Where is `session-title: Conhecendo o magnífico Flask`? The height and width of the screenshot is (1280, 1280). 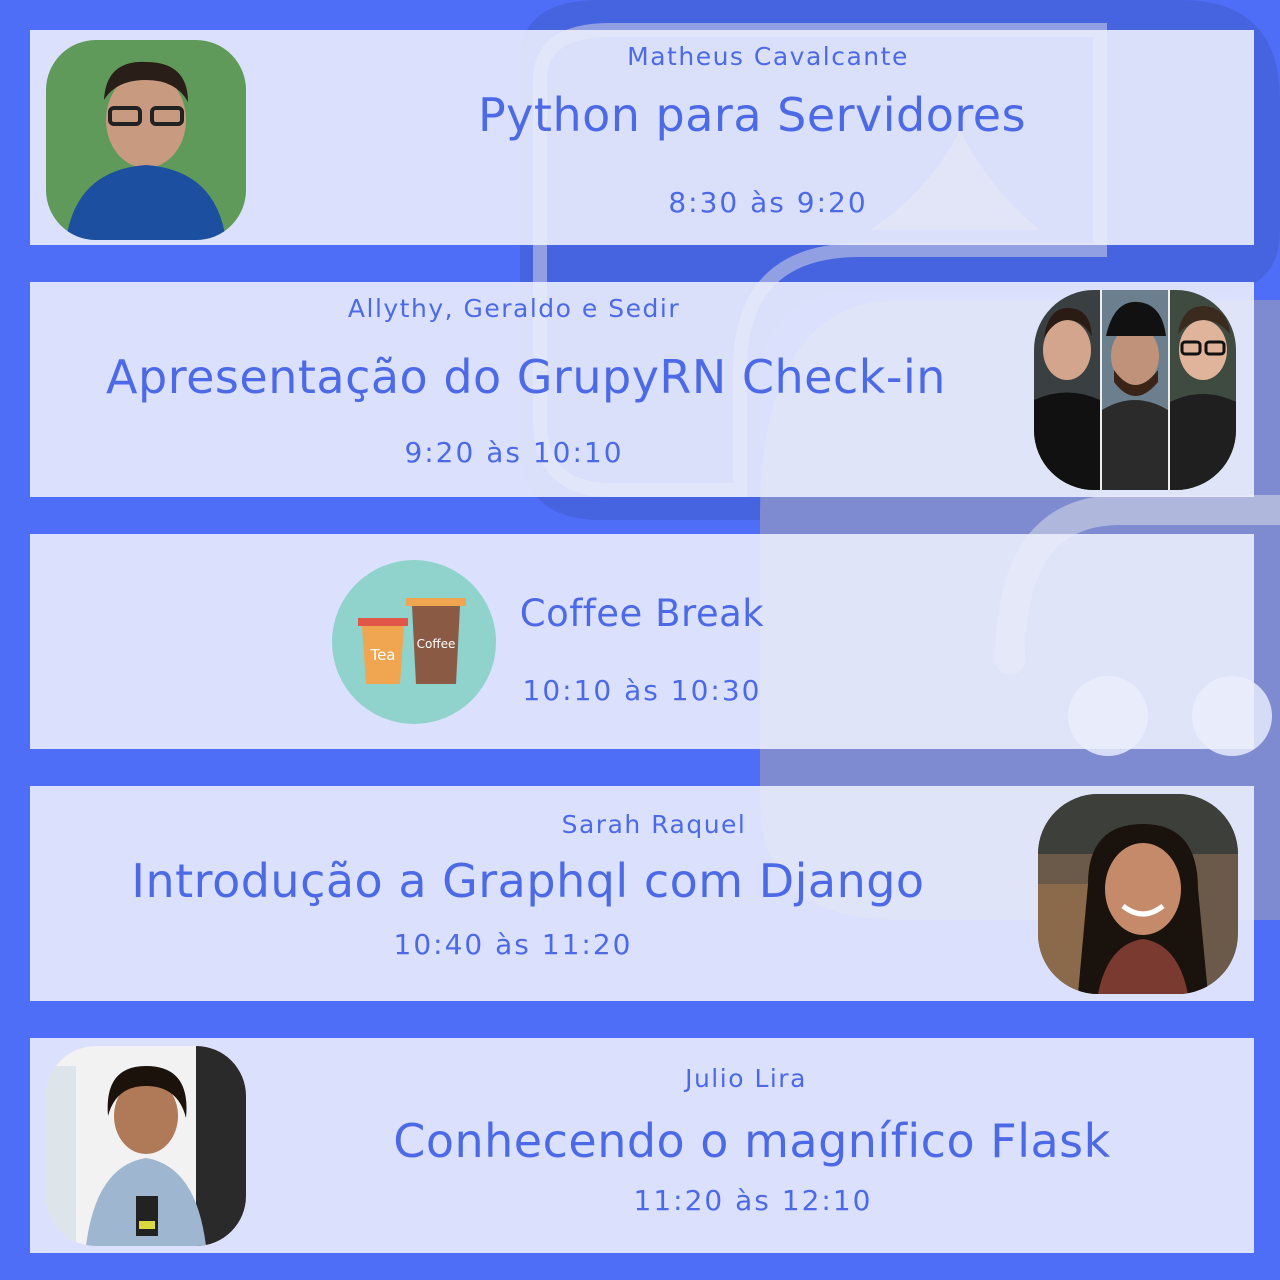 session-title: Conhecendo o magnífico Flask is located at coordinates (752, 1141).